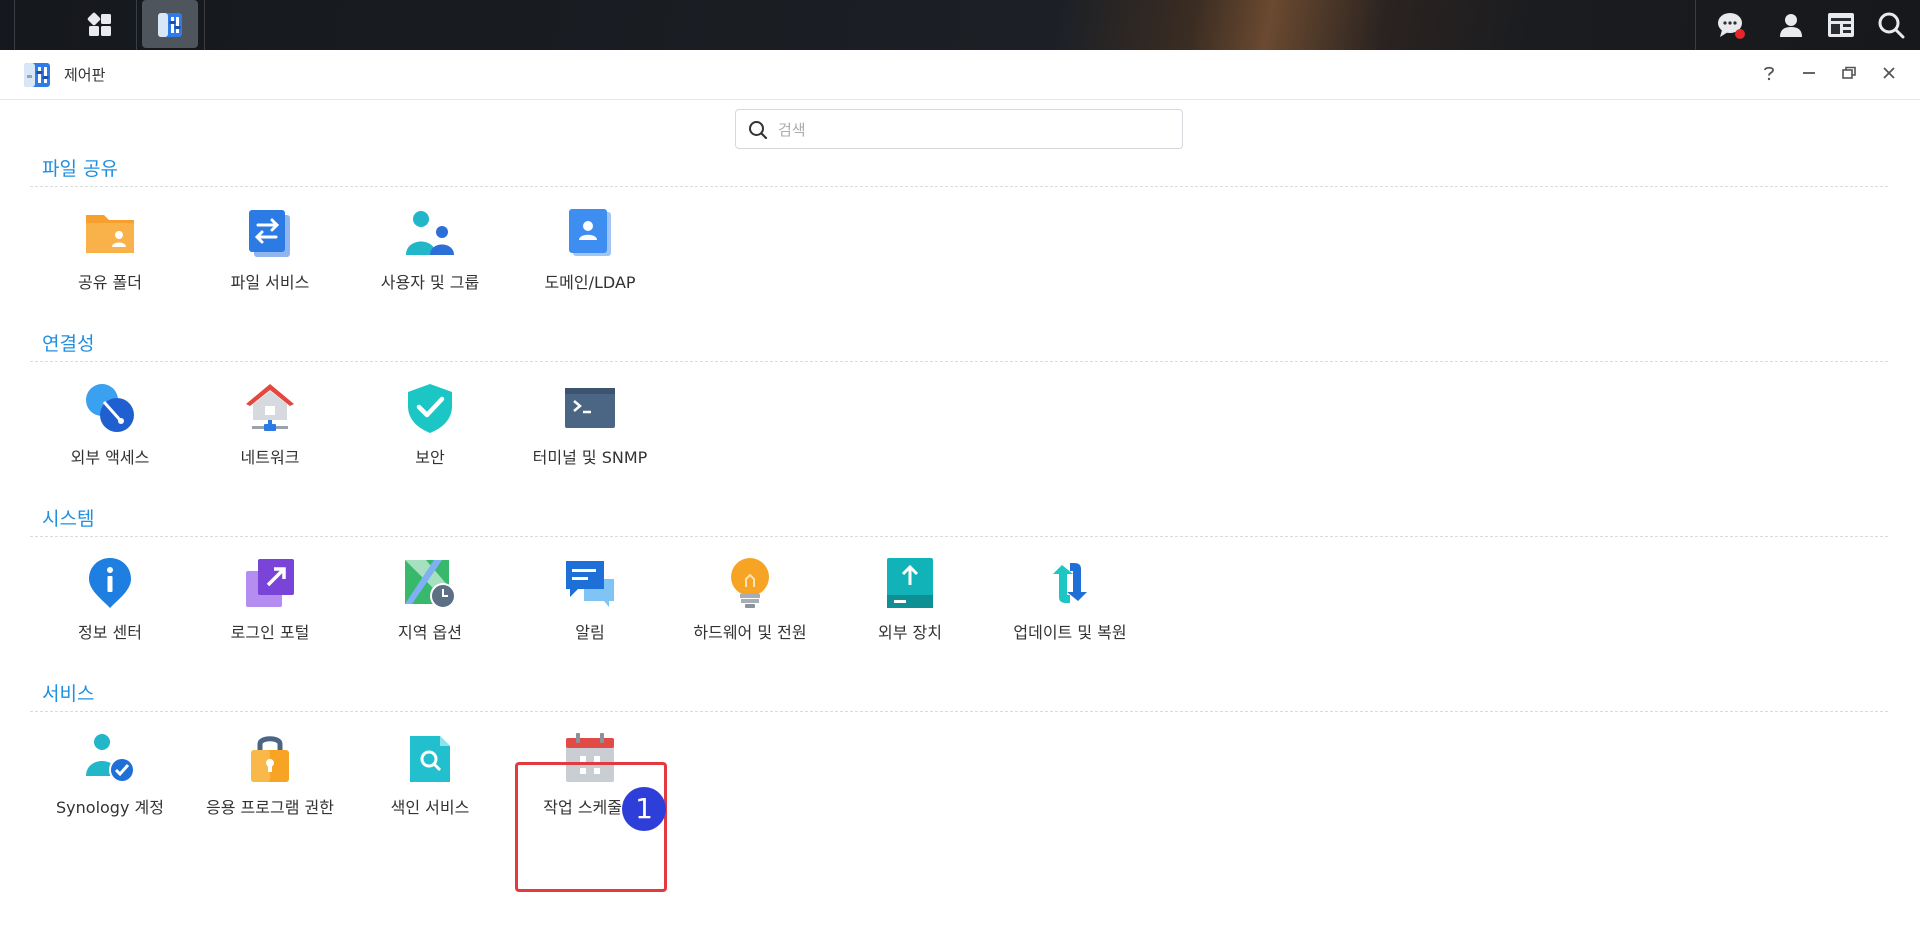  I want to click on search-input, so click(973, 130).